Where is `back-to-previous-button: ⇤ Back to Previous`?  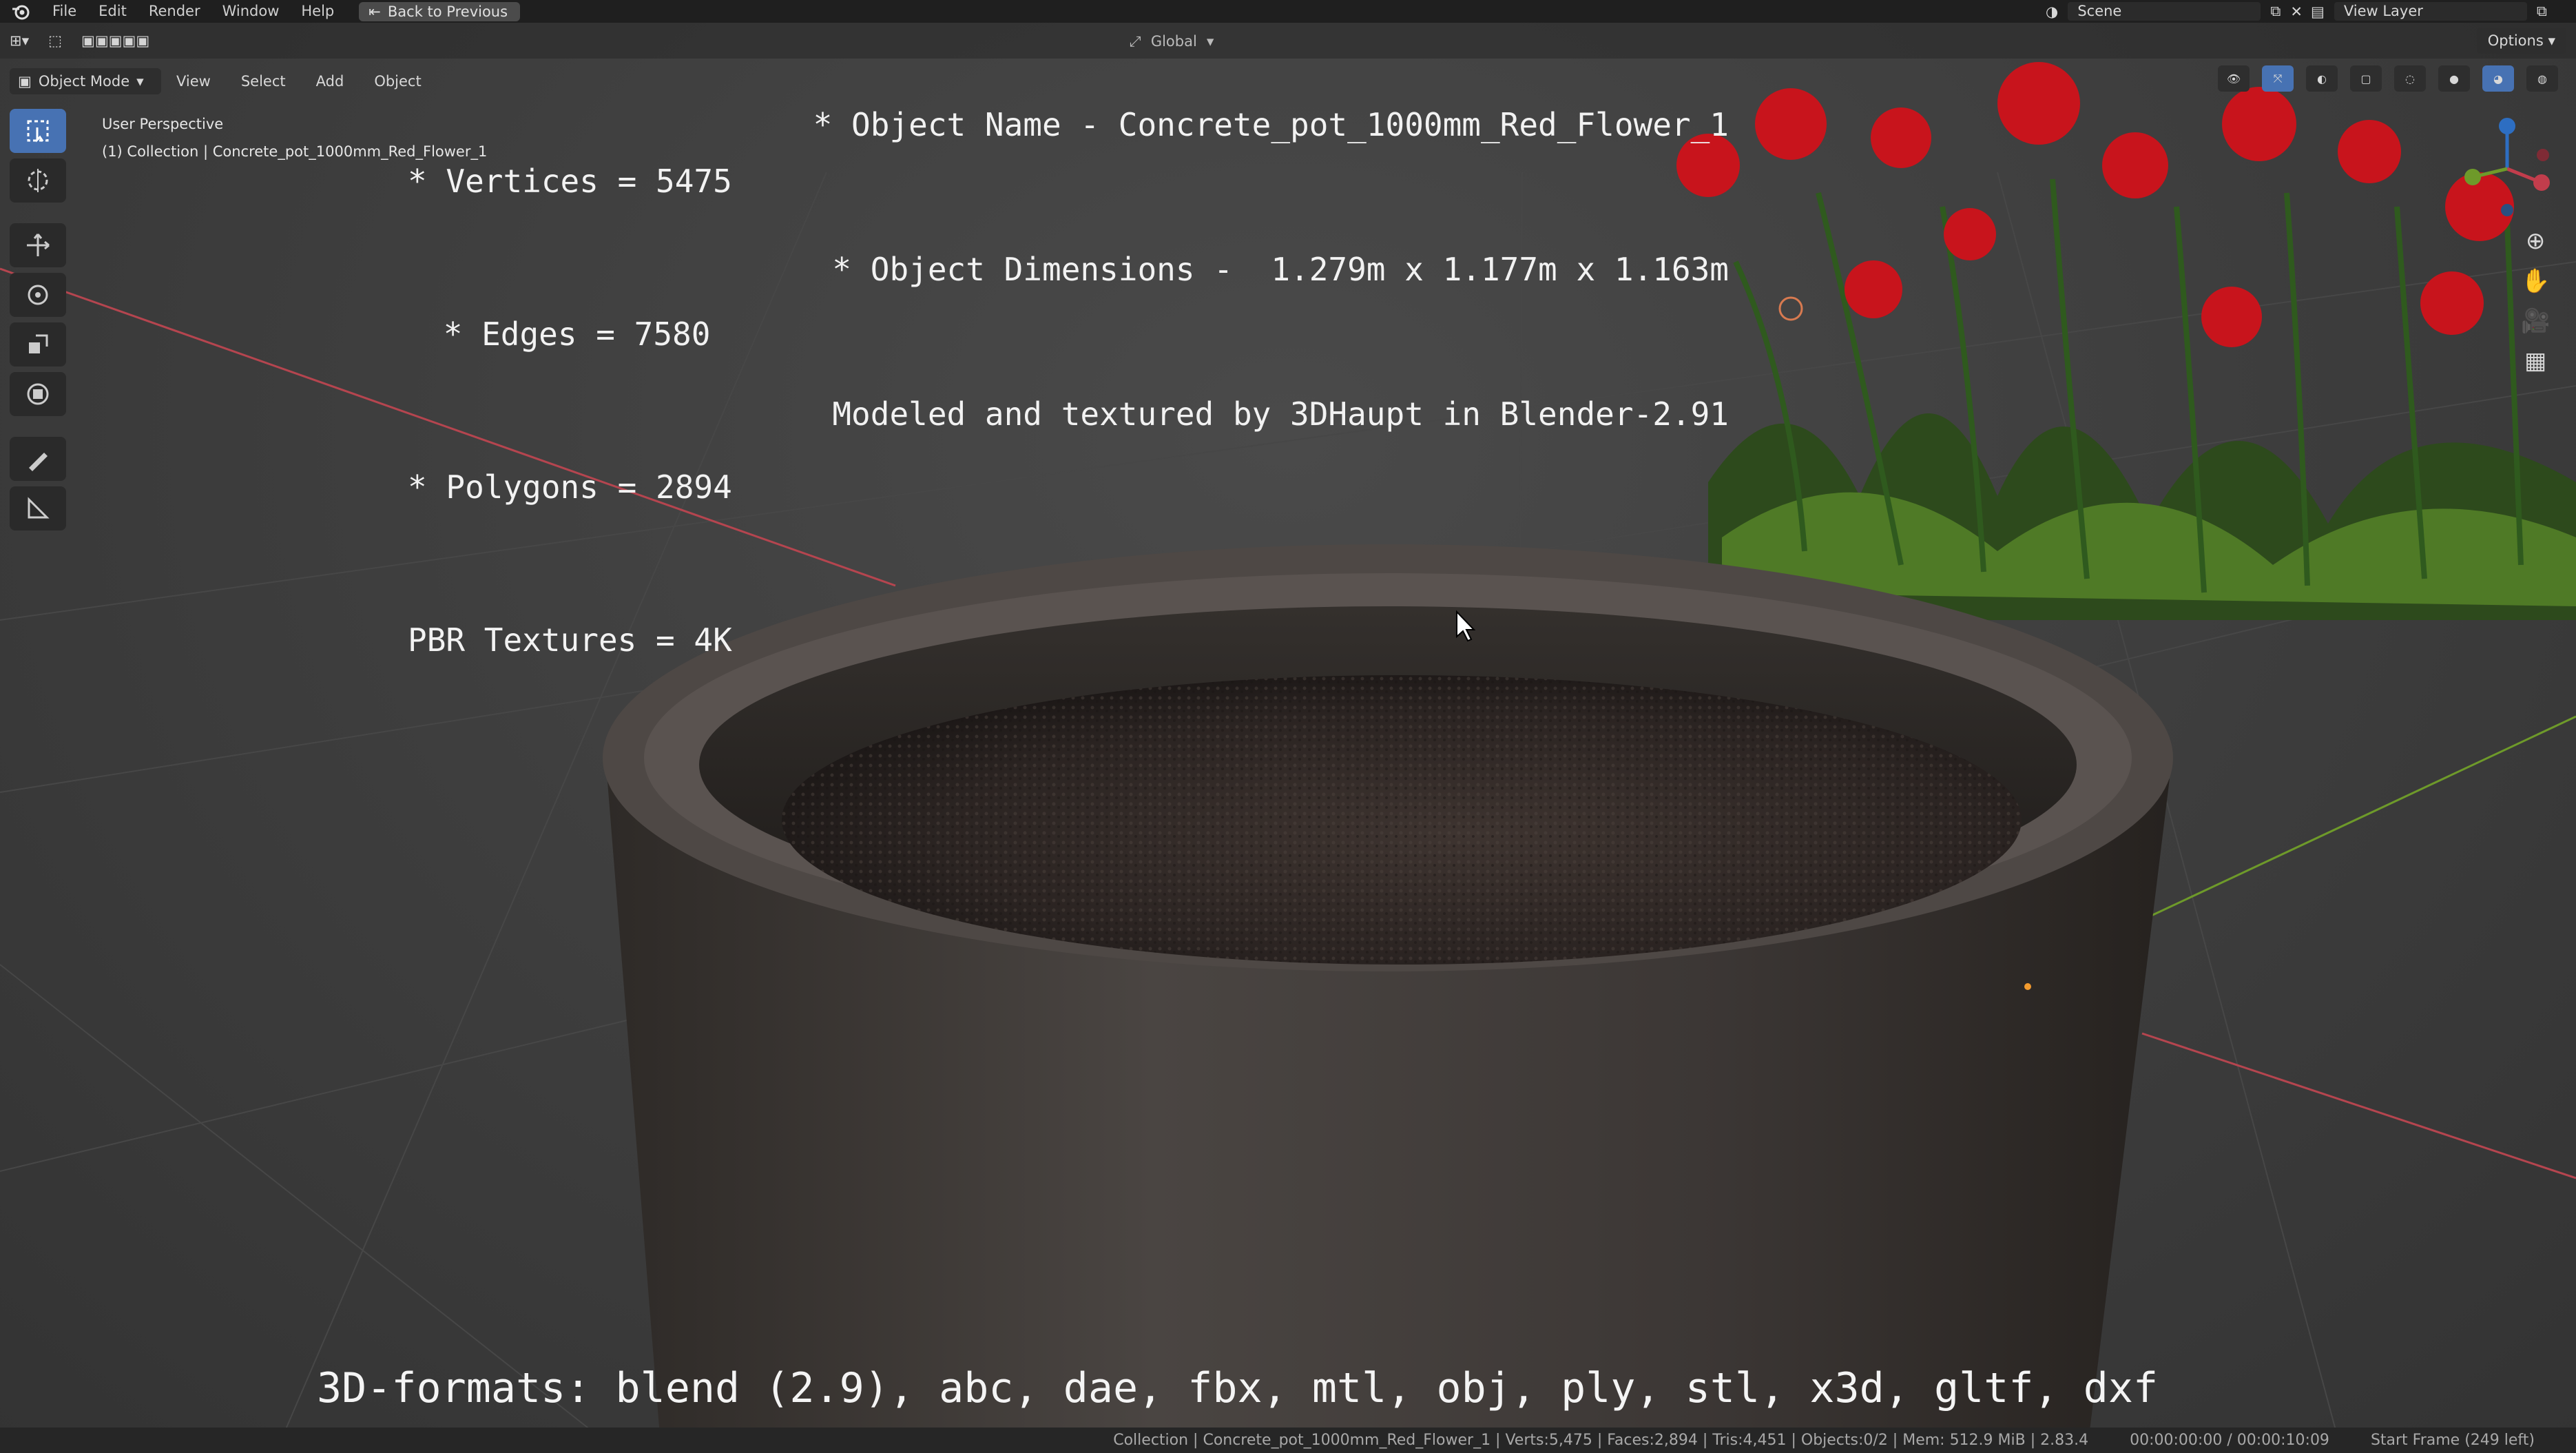
back-to-previous-button: ⇤ Back to Previous is located at coordinates (440, 11).